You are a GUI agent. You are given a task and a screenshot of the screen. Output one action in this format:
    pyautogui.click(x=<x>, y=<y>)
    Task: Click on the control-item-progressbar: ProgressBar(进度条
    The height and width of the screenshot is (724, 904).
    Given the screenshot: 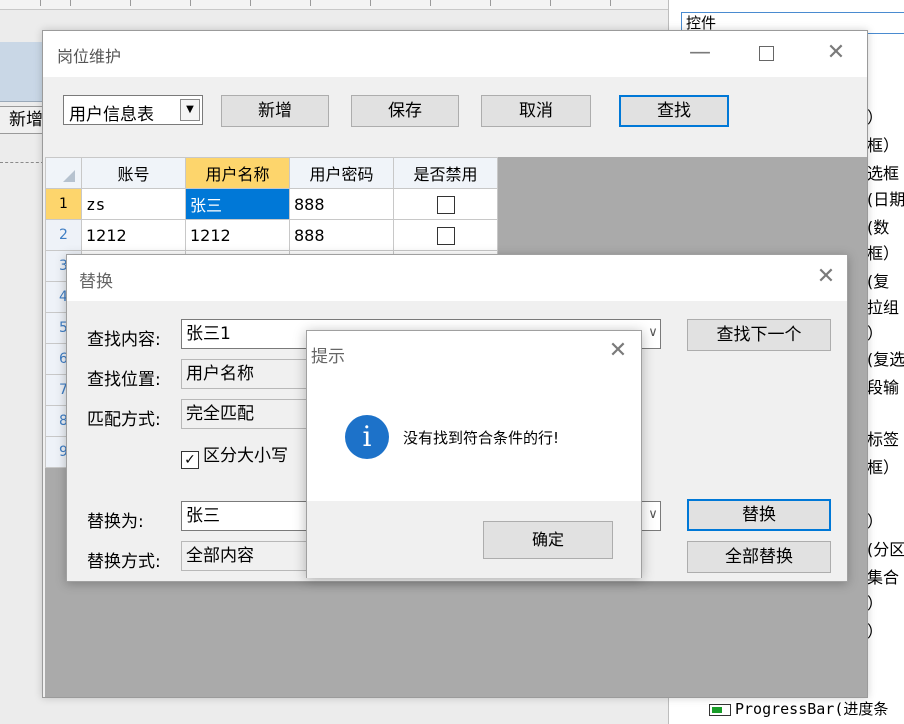 What is the action you would take?
    pyautogui.click(x=798, y=708)
    